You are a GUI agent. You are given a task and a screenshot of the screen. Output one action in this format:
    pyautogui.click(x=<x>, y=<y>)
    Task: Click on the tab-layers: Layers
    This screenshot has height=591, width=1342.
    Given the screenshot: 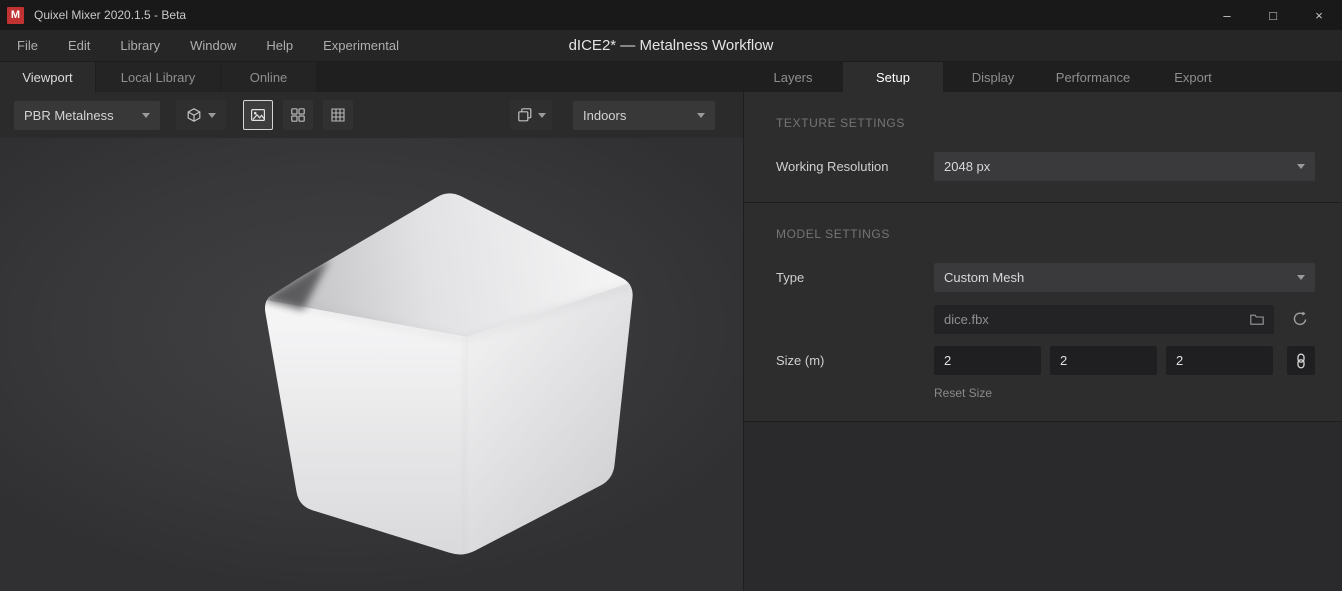 What is the action you would take?
    pyautogui.click(x=793, y=77)
    